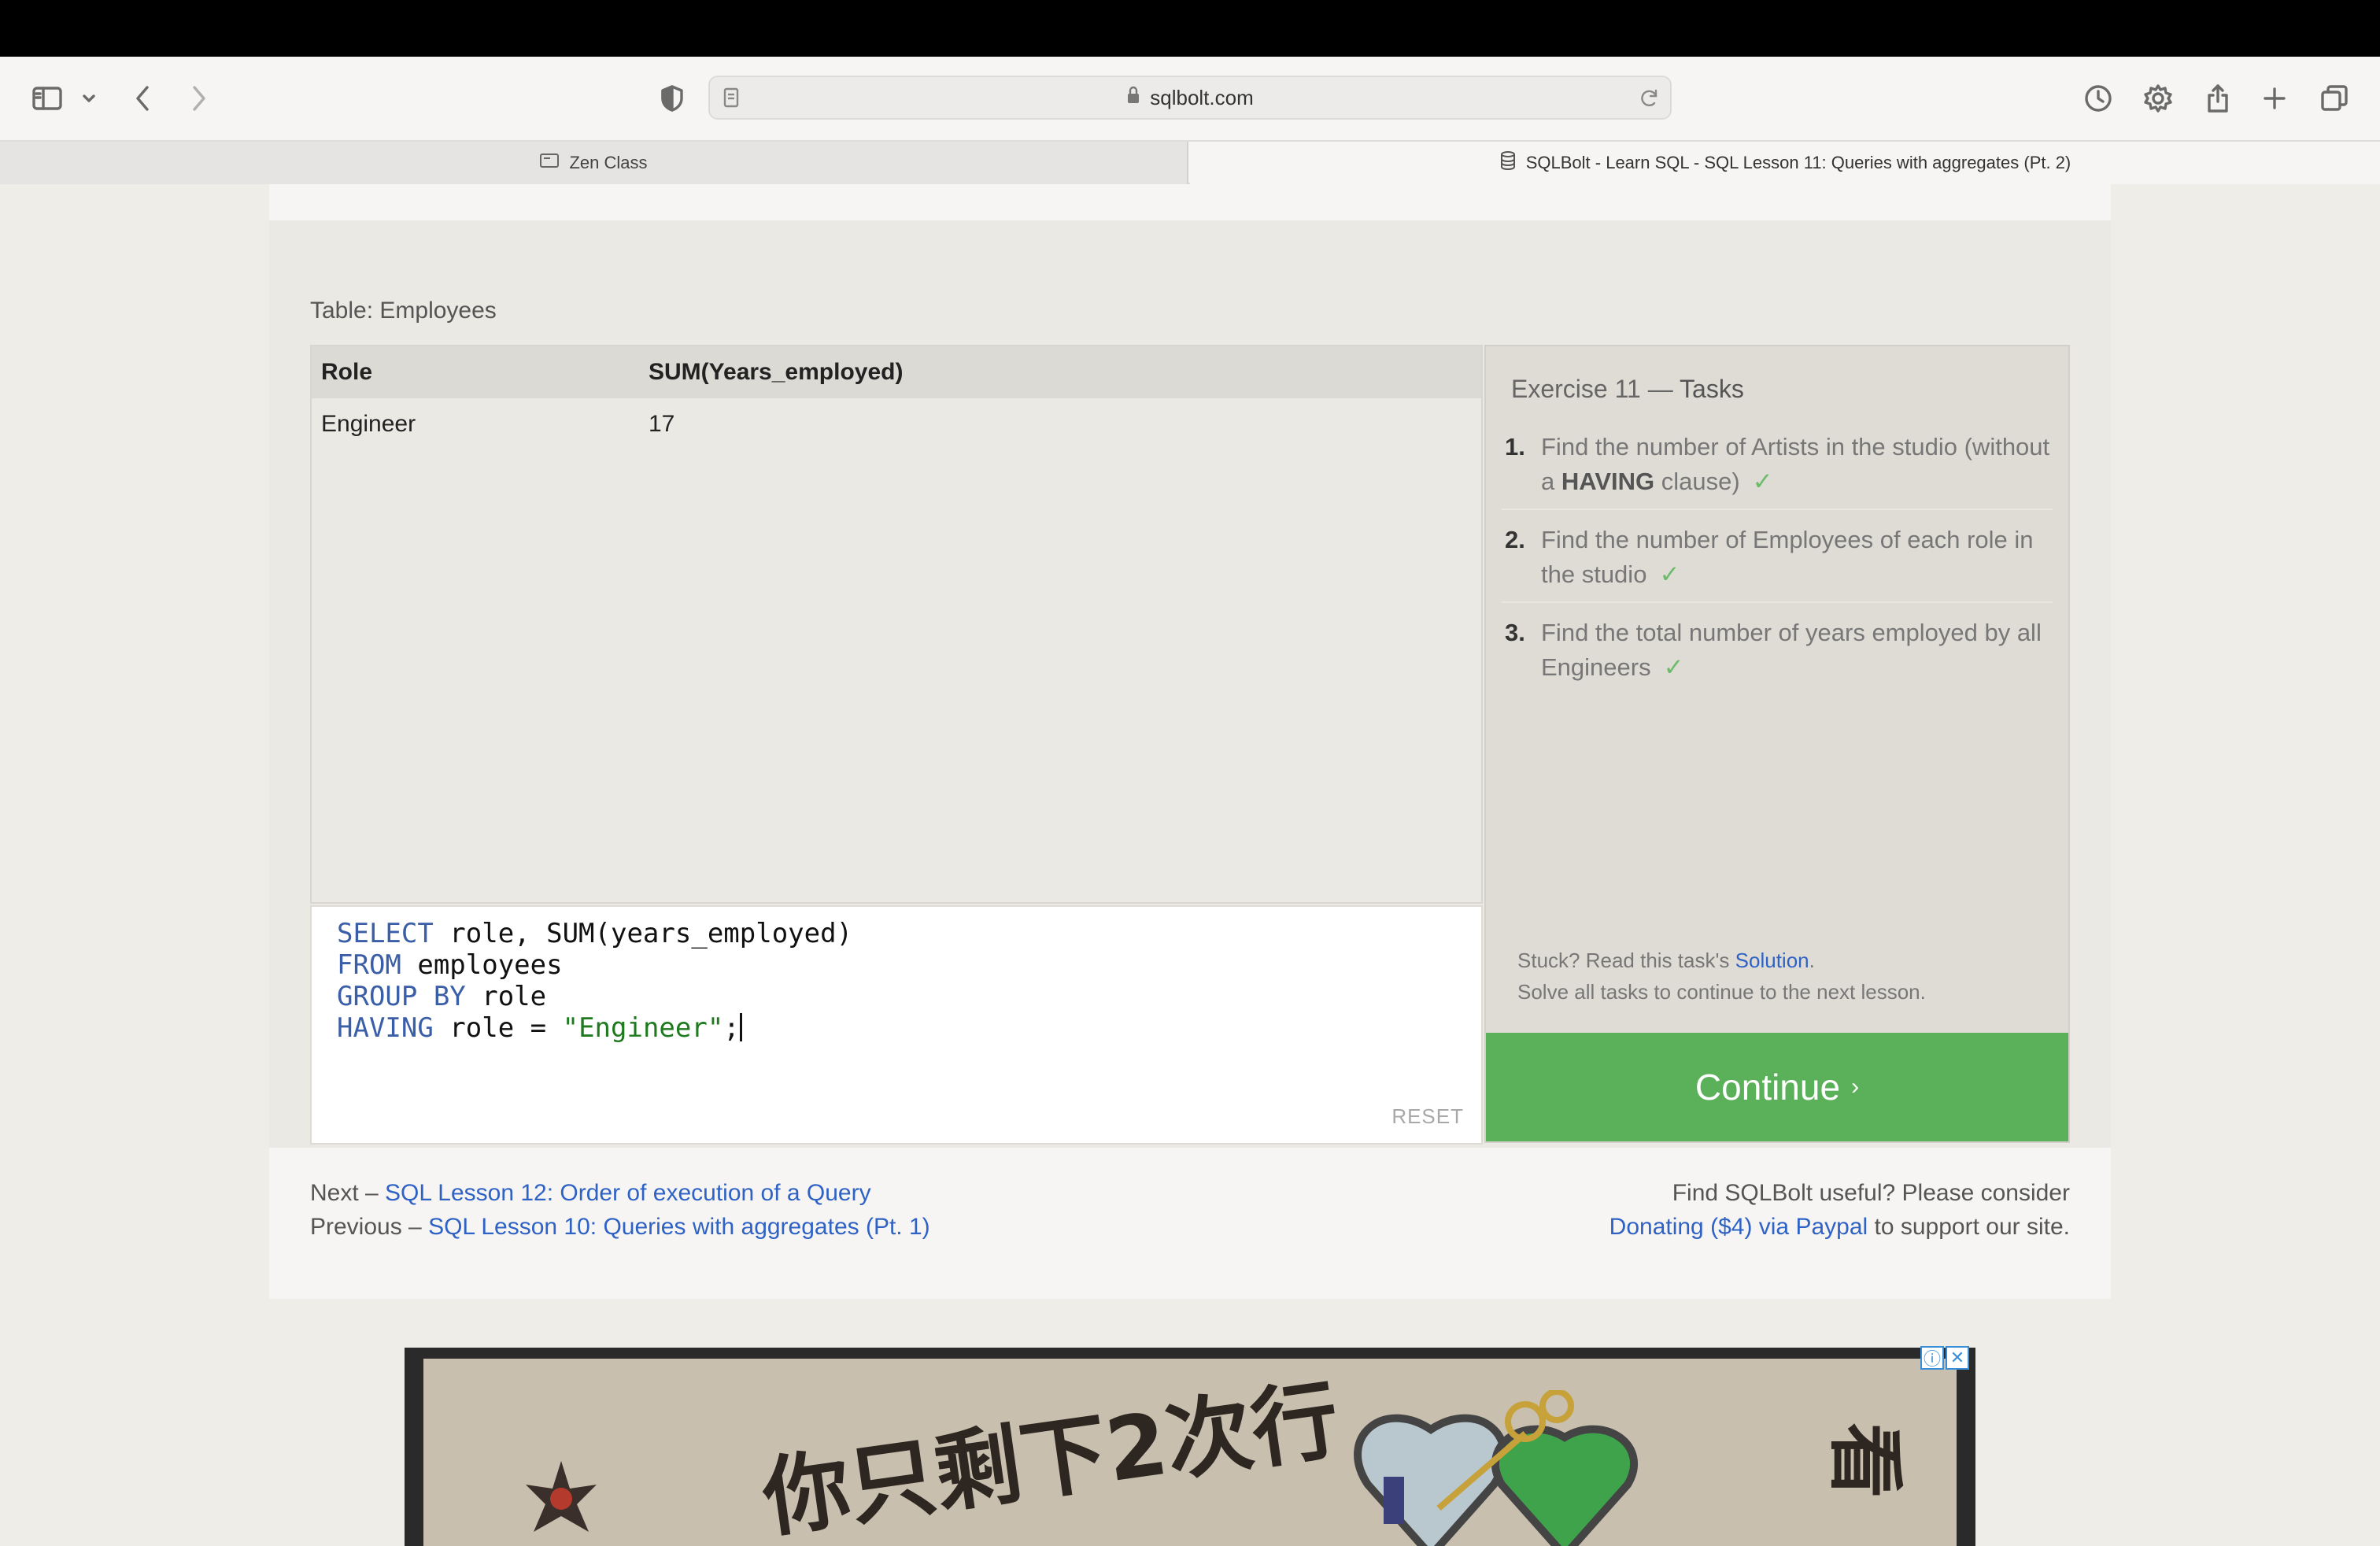 The image size is (2380, 1546). I want to click on sidebar-toggle-icon, so click(47, 98).